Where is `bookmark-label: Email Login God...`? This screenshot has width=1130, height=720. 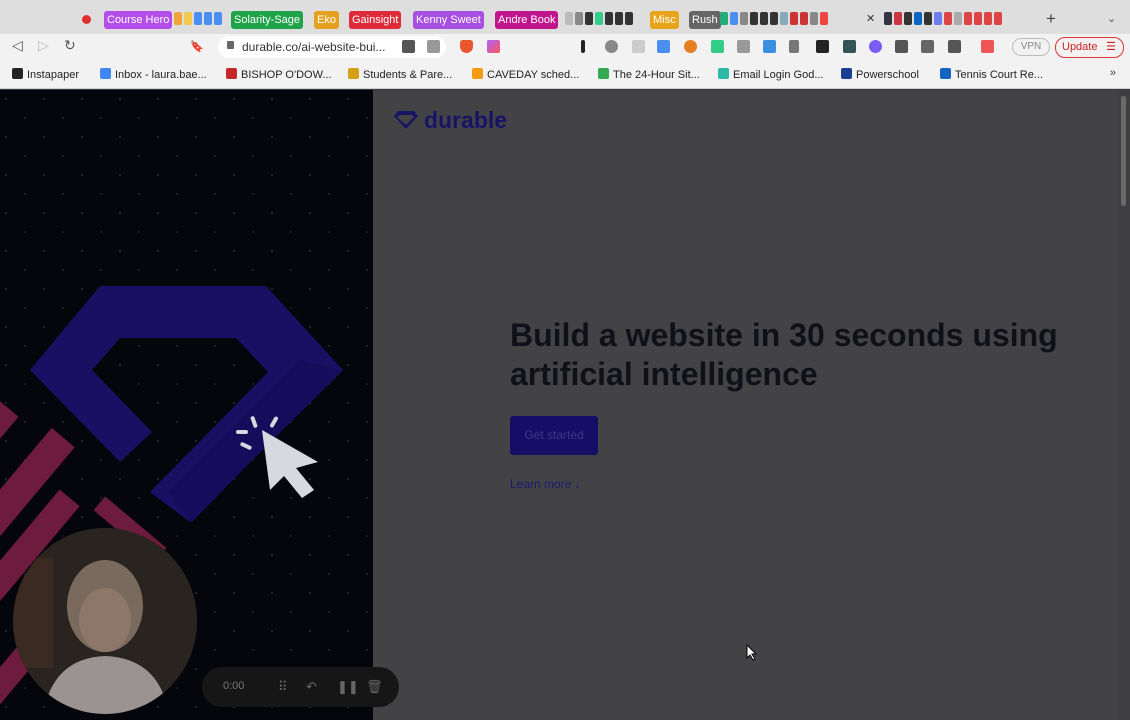 bookmark-label: Email Login God... is located at coordinates (778, 75).